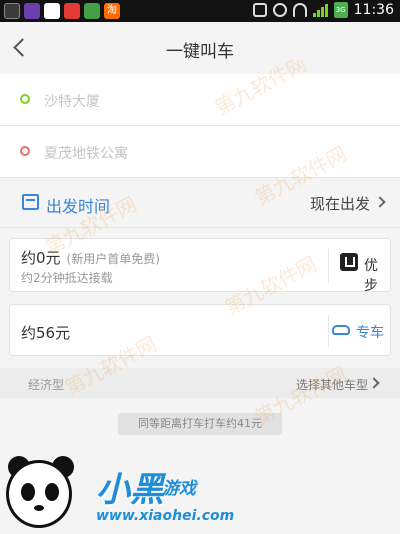 The image size is (400, 534). What do you see at coordinates (200, 11) in the screenshot?
I see `status-bar: 淘 3G 11:36` at bounding box center [200, 11].